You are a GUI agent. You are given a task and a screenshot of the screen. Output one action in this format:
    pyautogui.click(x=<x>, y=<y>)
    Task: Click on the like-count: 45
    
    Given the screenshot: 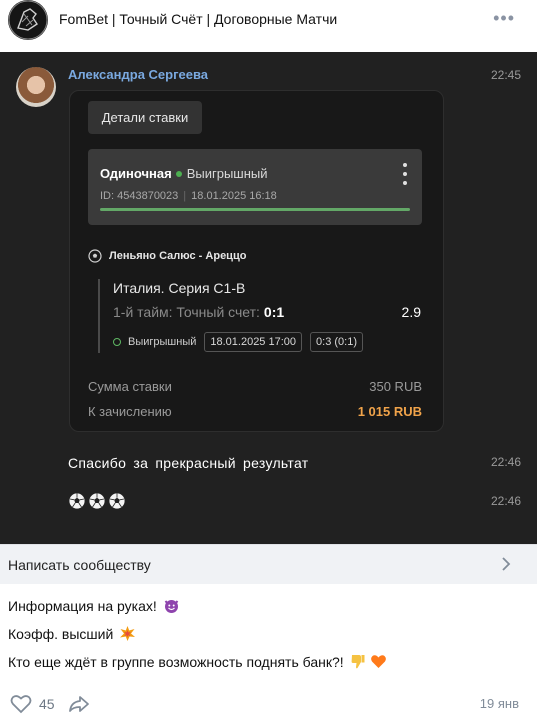 What is the action you would take?
    pyautogui.click(x=47, y=704)
    